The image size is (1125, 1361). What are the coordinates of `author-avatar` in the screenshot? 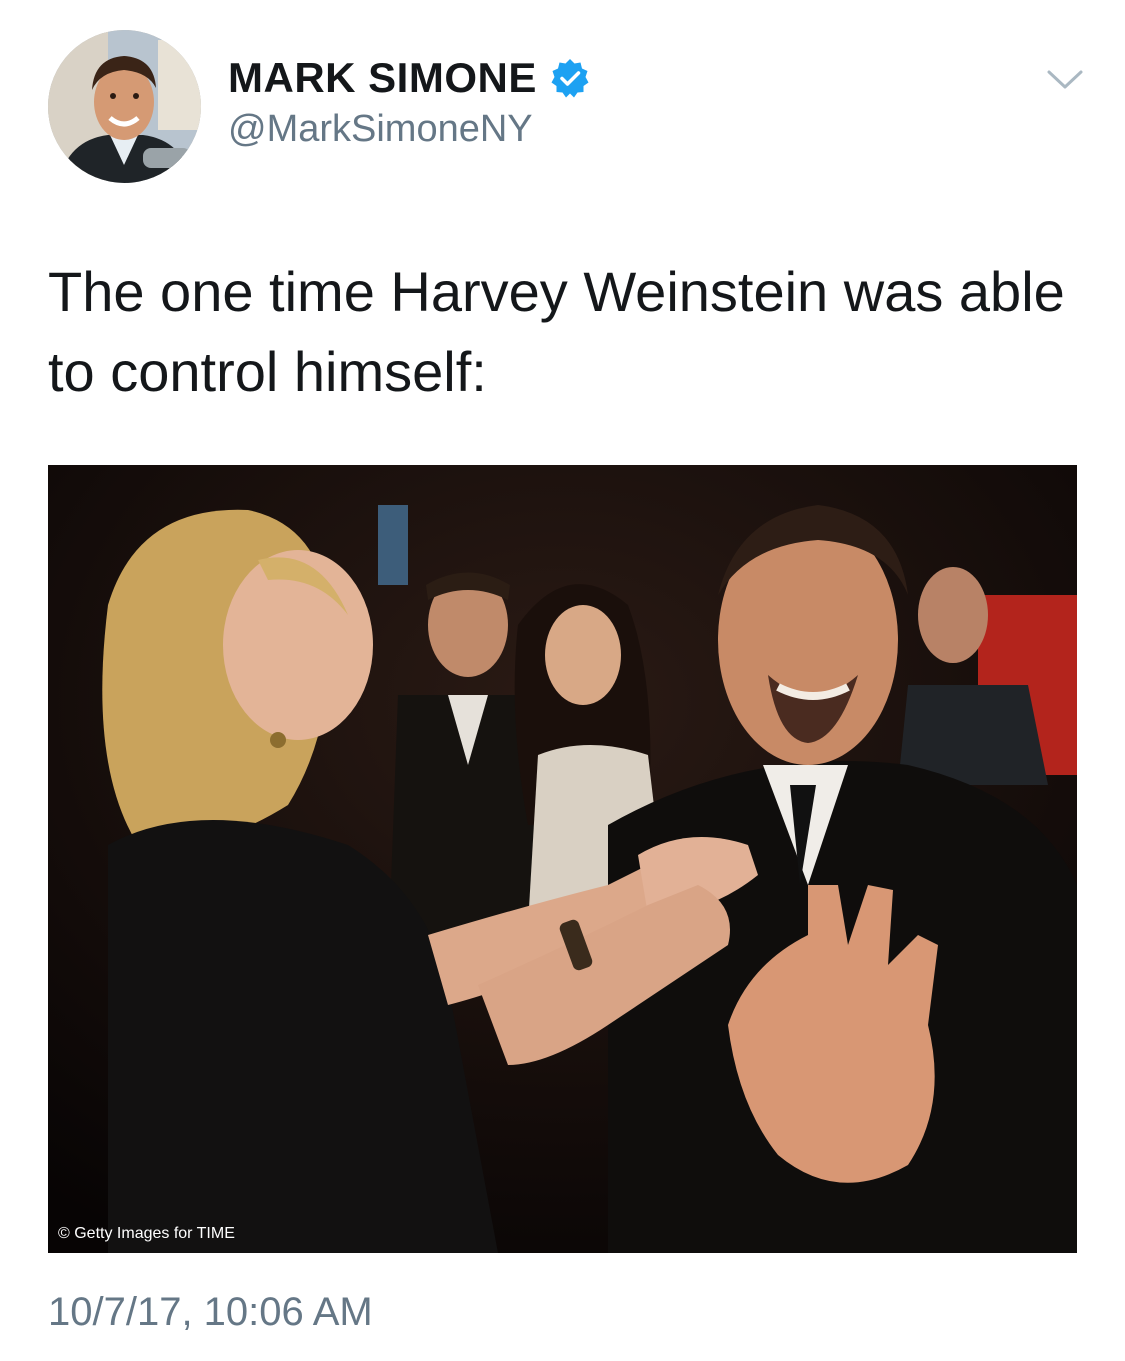 It's located at (124, 106).